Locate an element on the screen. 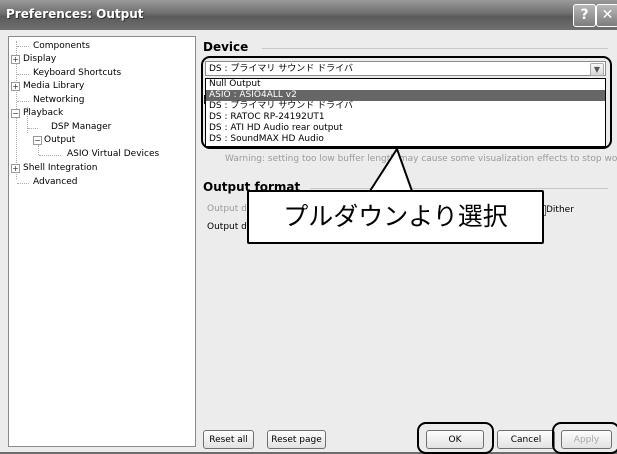 The width and height of the screenshot is (617, 454). reset-page-button: Reset page is located at coordinates (296, 439).